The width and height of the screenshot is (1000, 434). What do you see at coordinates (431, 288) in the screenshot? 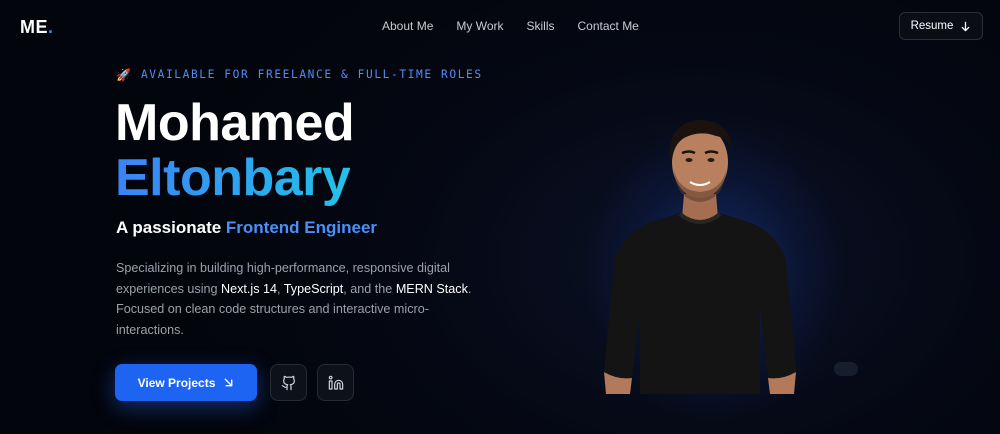
I see `tech-mern: MERN Stack` at bounding box center [431, 288].